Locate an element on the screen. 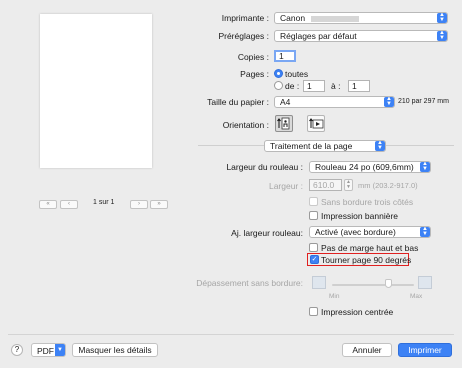  no-top-bottom-margin-label: Pas de marge haut et bas is located at coordinates (370, 248).